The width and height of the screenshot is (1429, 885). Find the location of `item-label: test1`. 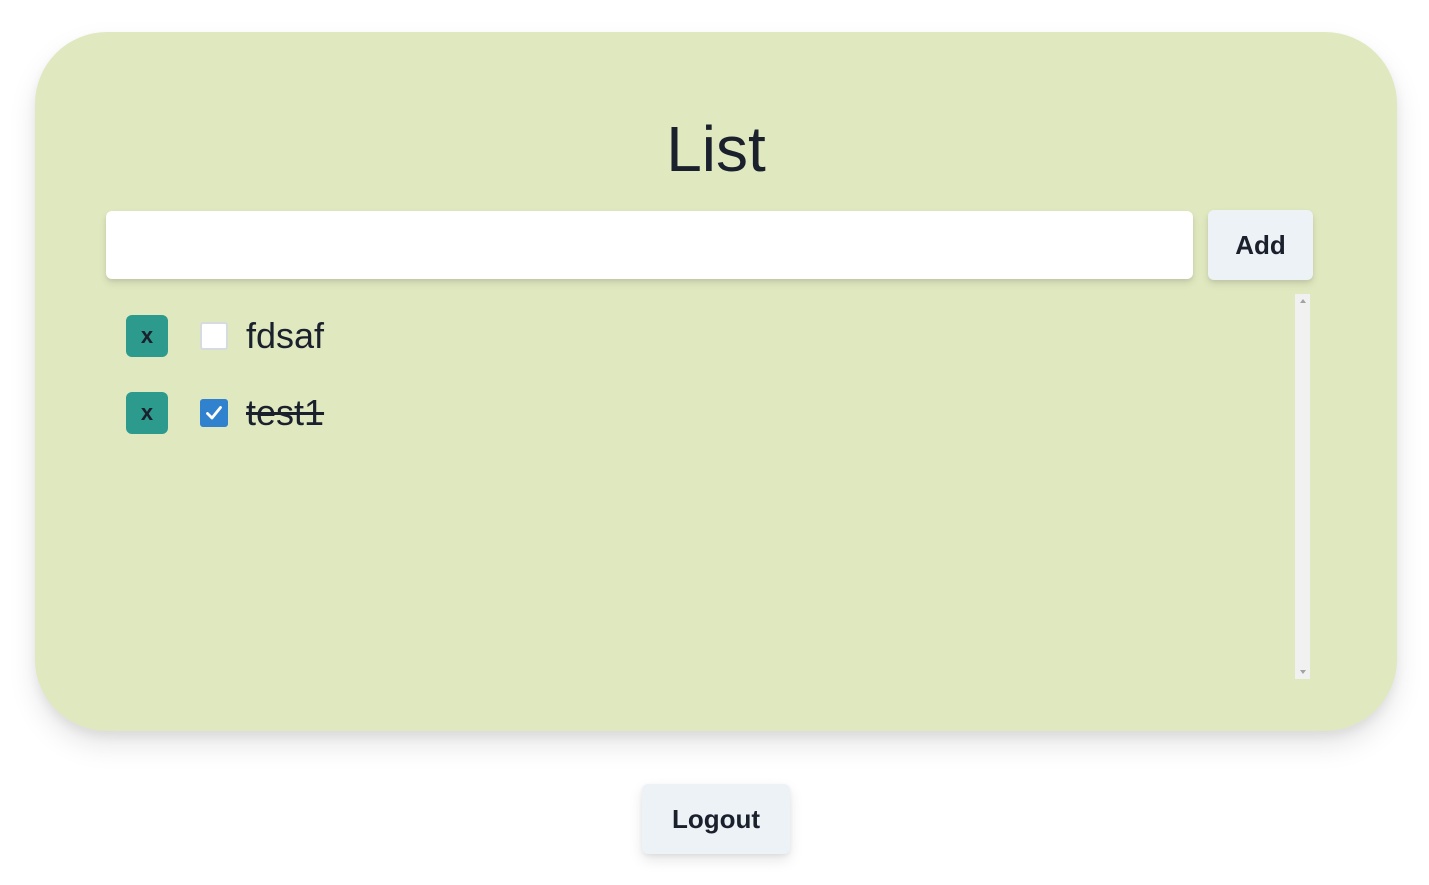

item-label: test1 is located at coordinates (285, 412).